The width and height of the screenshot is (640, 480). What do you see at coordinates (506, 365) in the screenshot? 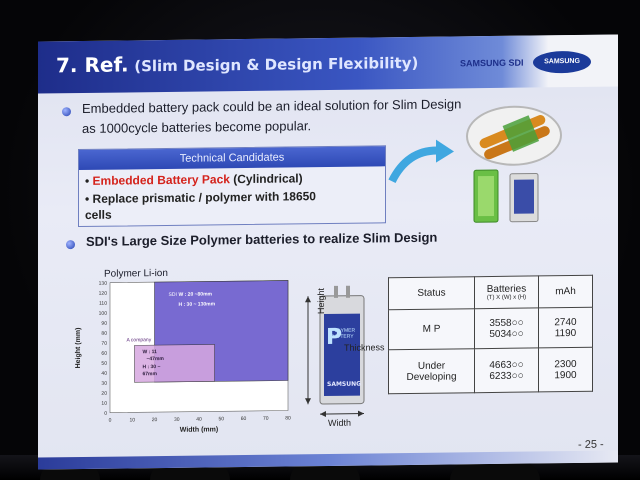
I see `battery-model: 4663○○` at bounding box center [506, 365].